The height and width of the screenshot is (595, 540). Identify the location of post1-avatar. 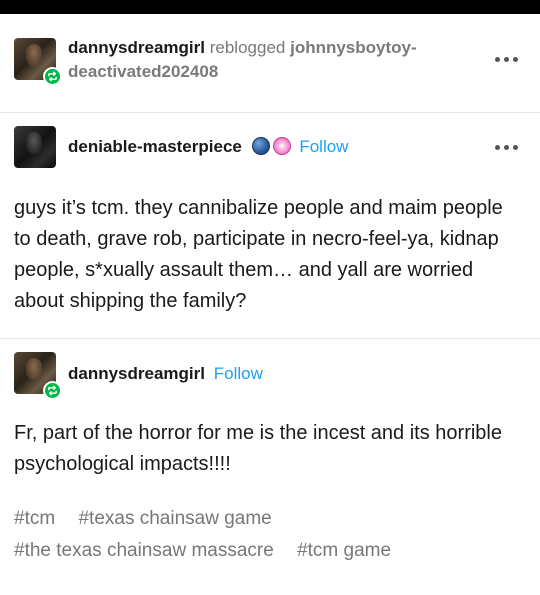
(35, 147).